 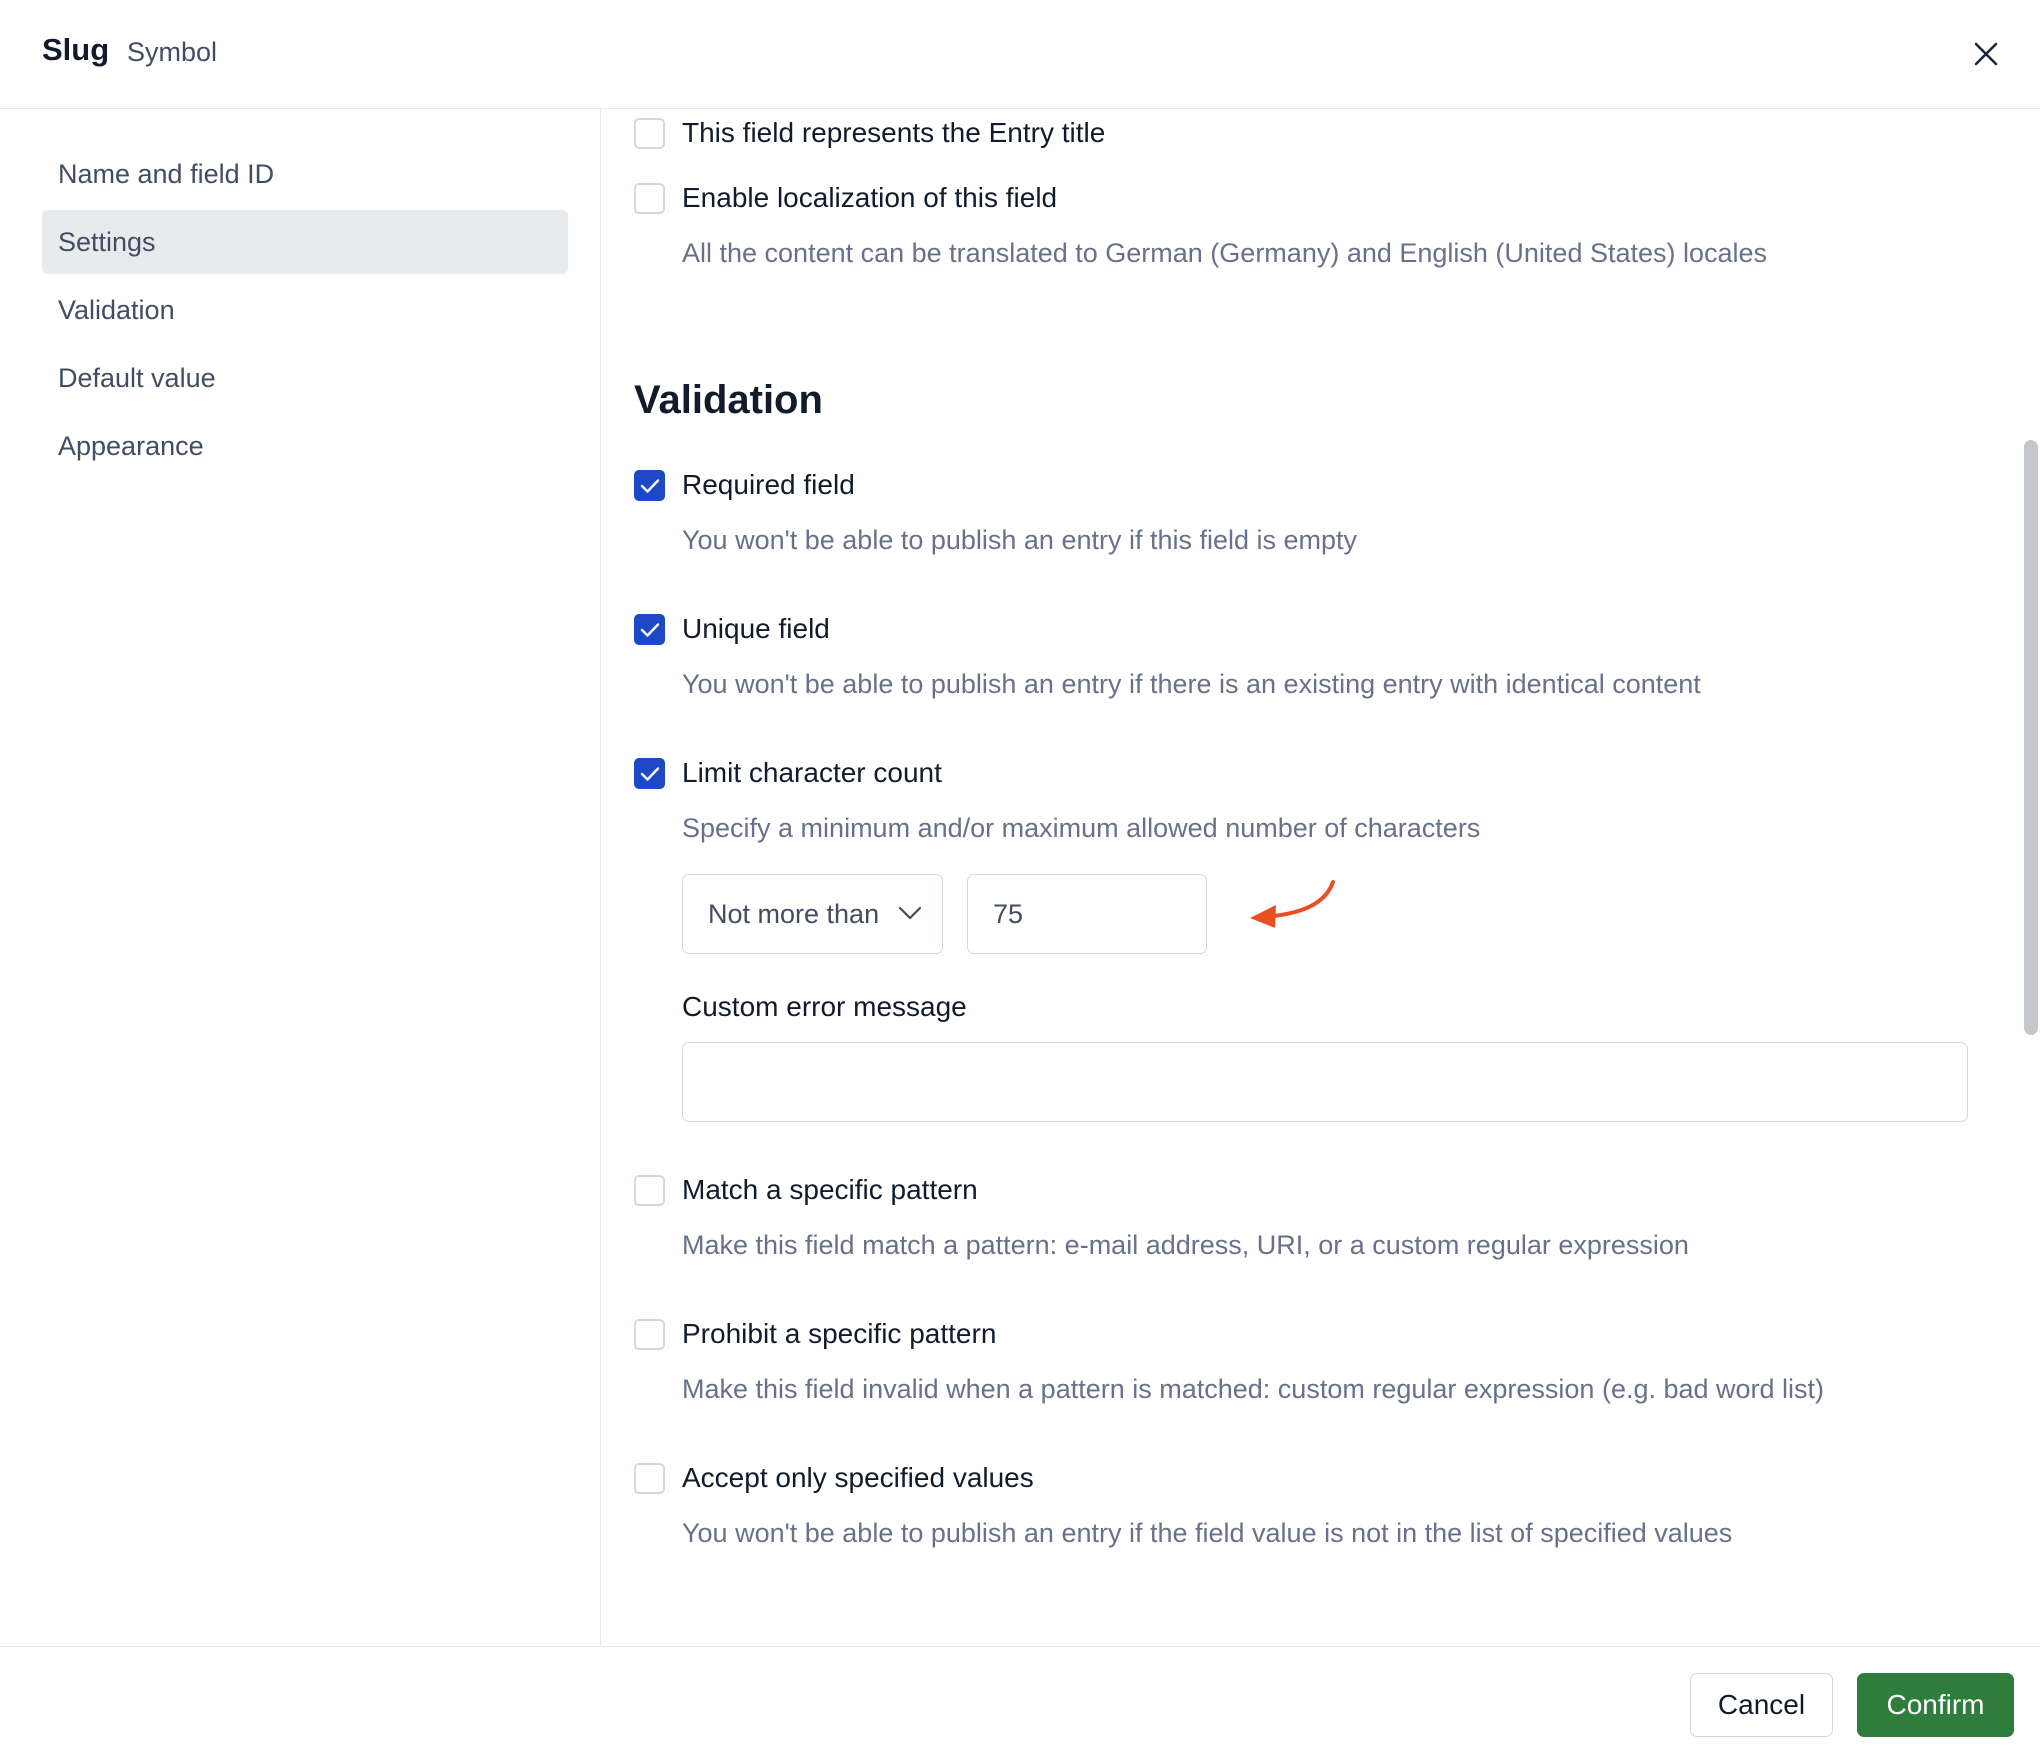 What do you see at coordinates (728, 400) in the screenshot?
I see `validation-heading: Validation` at bounding box center [728, 400].